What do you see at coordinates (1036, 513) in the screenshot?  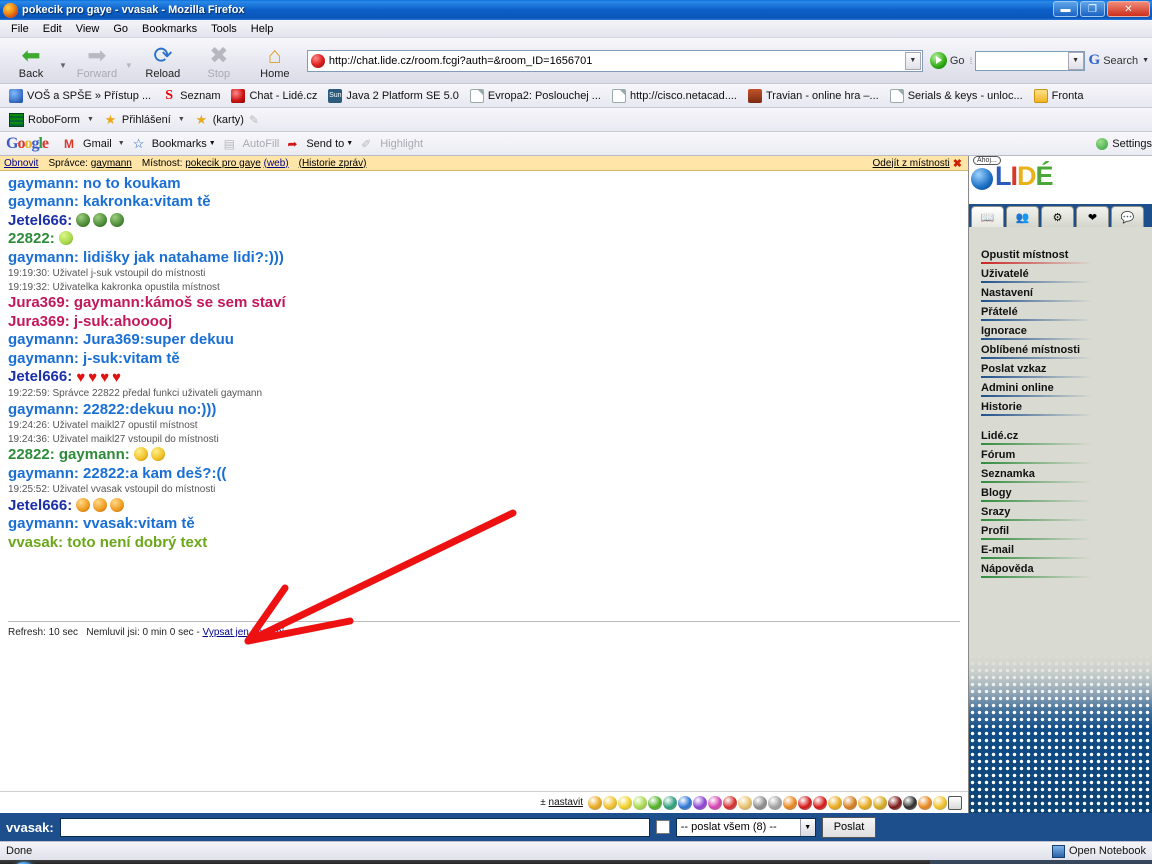 I see `sidebar-link-srazy: Srazy` at bounding box center [1036, 513].